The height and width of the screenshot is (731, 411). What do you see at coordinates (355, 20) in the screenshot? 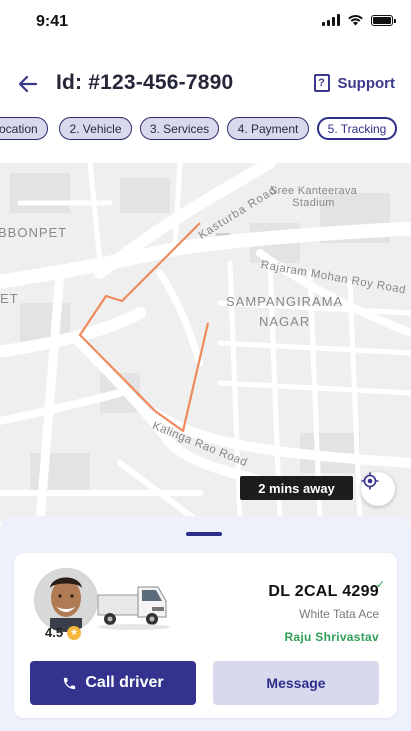
I see `wifi-icon` at bounding box center [355, 20].